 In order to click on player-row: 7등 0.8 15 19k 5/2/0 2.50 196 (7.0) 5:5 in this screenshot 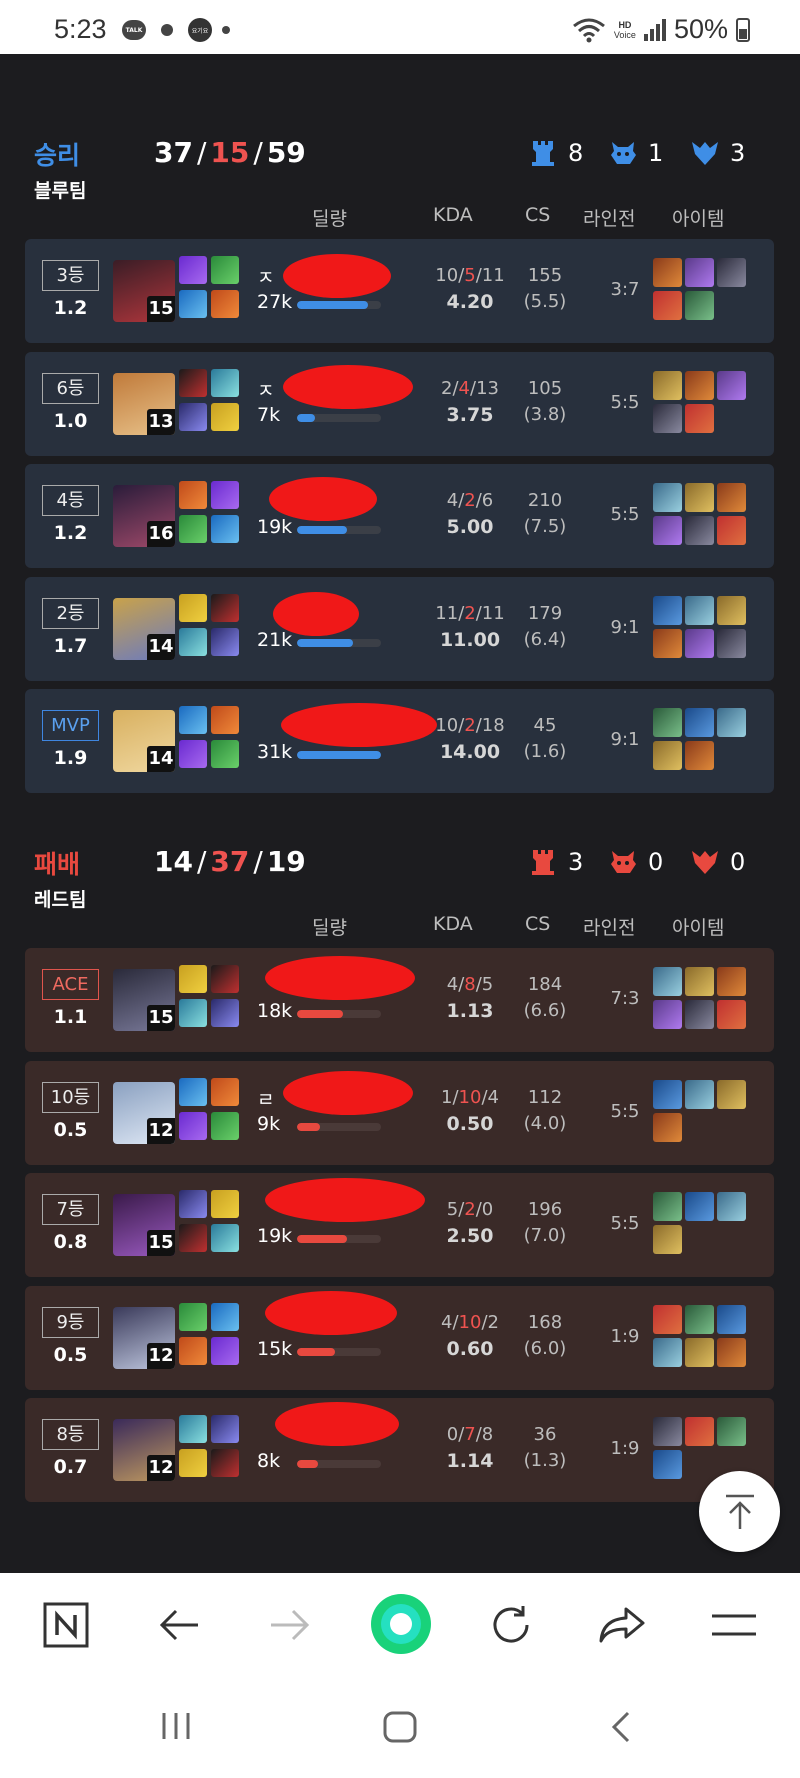, I will do `click(399, 1225)`.